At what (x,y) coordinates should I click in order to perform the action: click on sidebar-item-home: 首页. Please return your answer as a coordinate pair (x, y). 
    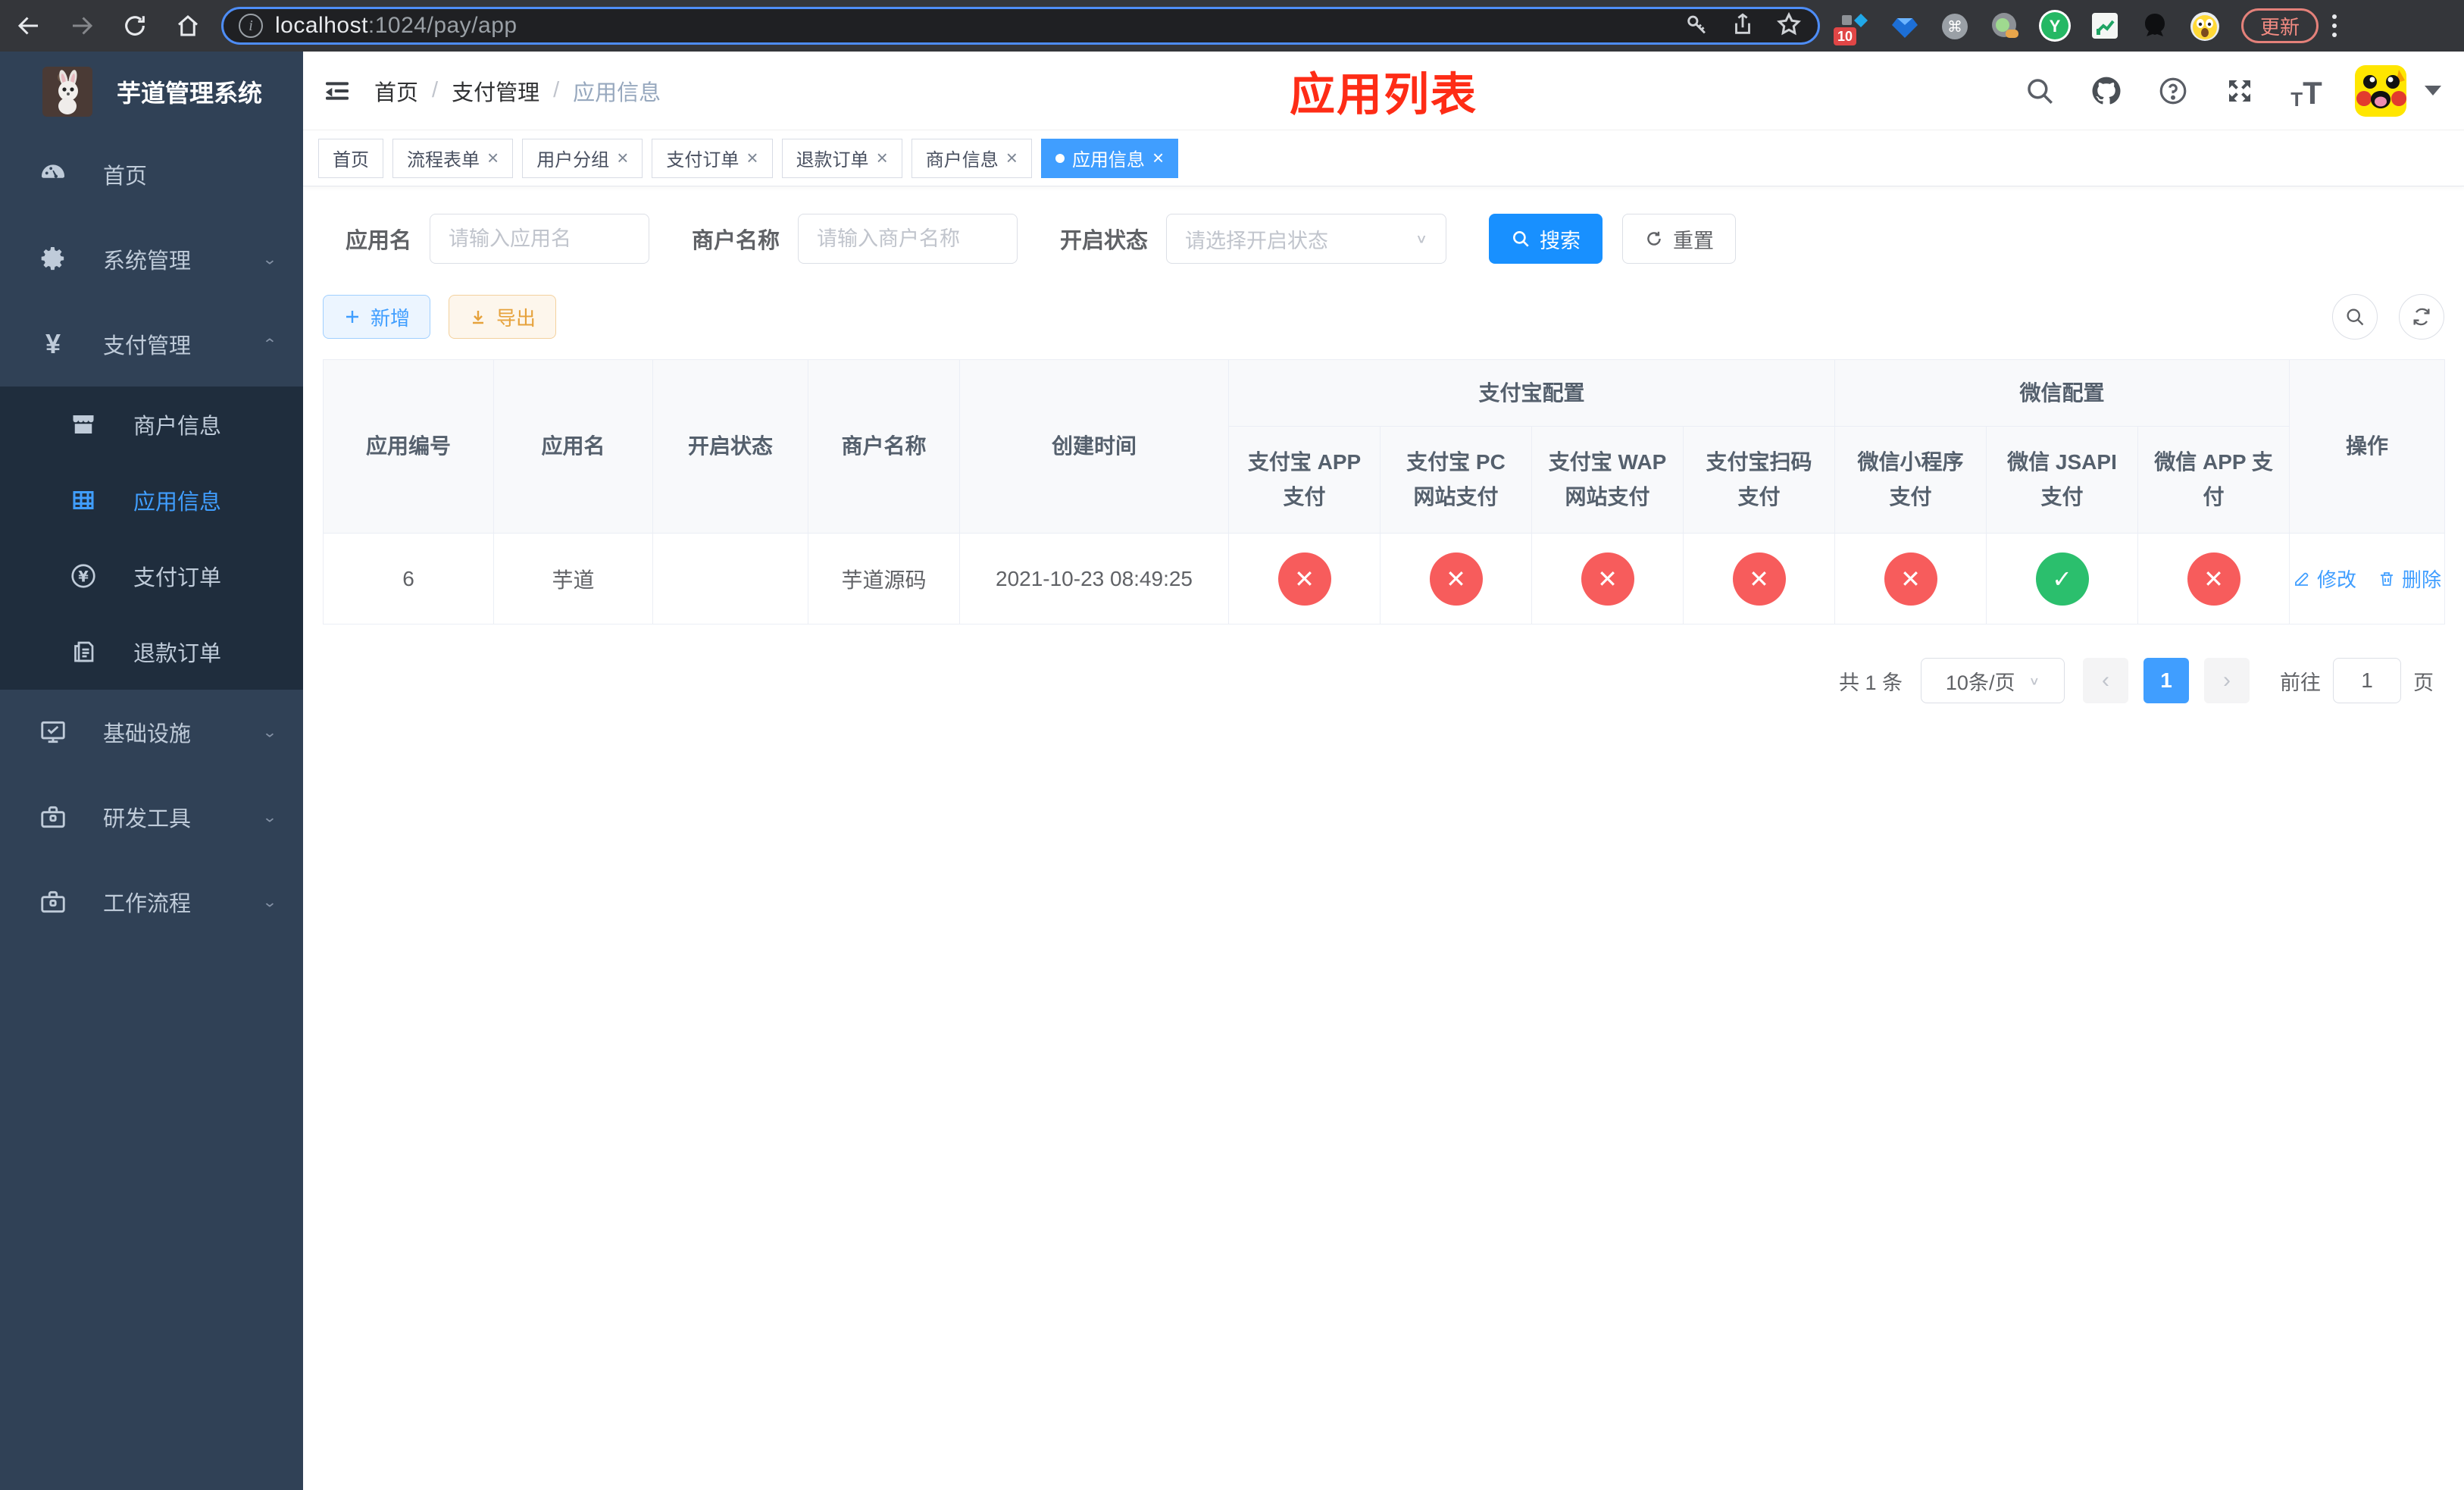
    Looking at the image, I should click on (151, 175).